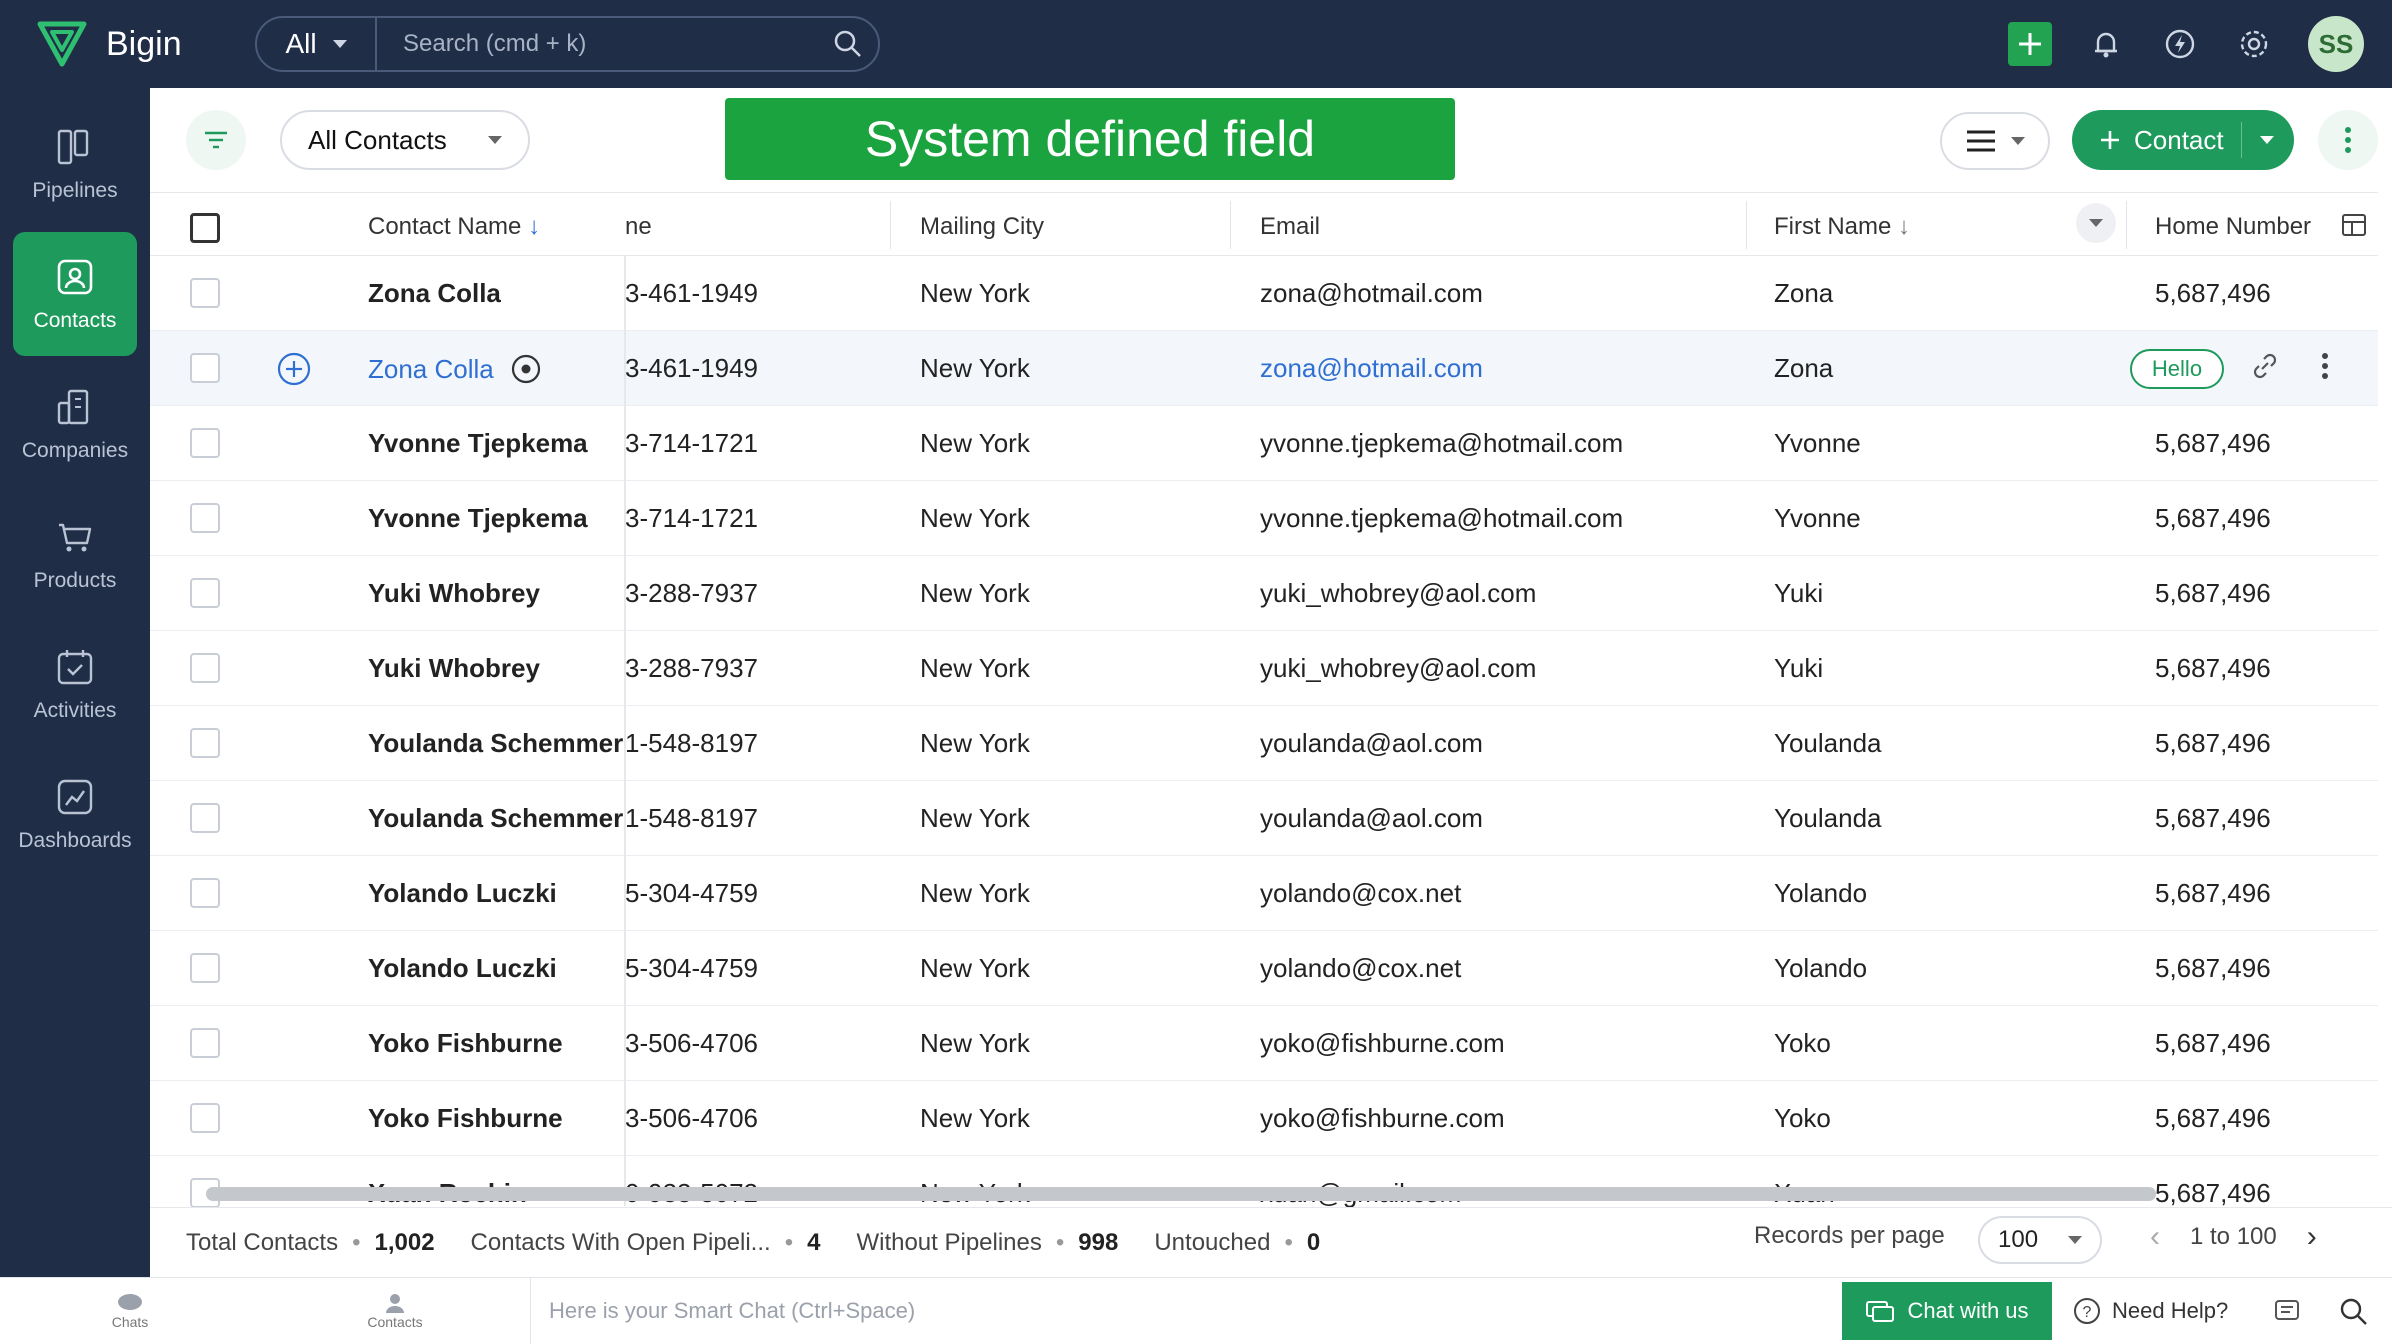 Image resolution: width=2392 pixels, height=1344 pixels. Describe the element at coordinates (2336, 44) in the screenshot. I see `user-avatar: SS` at that location.